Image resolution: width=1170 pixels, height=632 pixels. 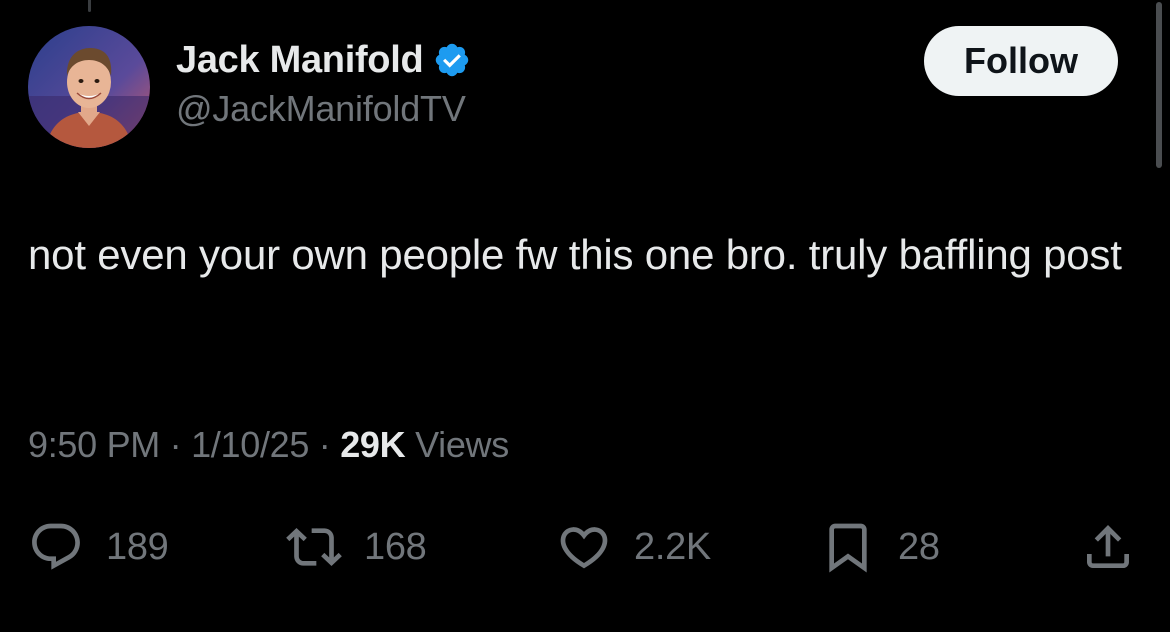 What do you see at coordinates (98, 547) in the screenshot?
I see `reply-button: 189` at bounding box center [98, 547].